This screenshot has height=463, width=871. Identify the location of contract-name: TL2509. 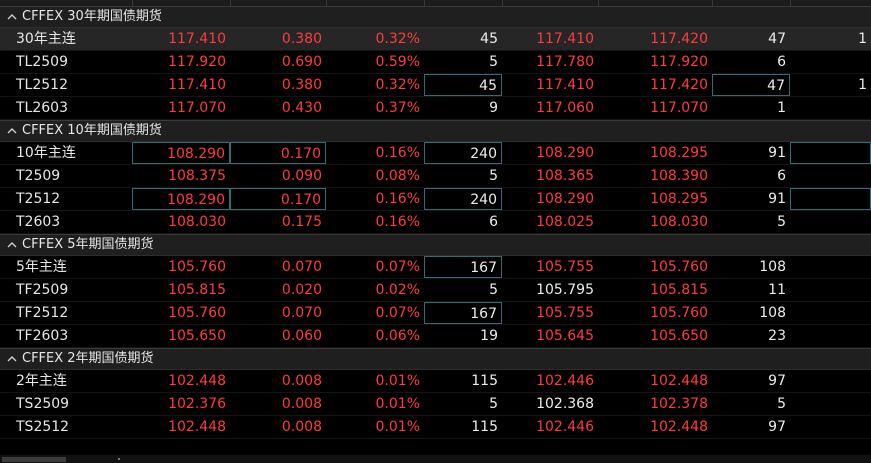
(42, 62).